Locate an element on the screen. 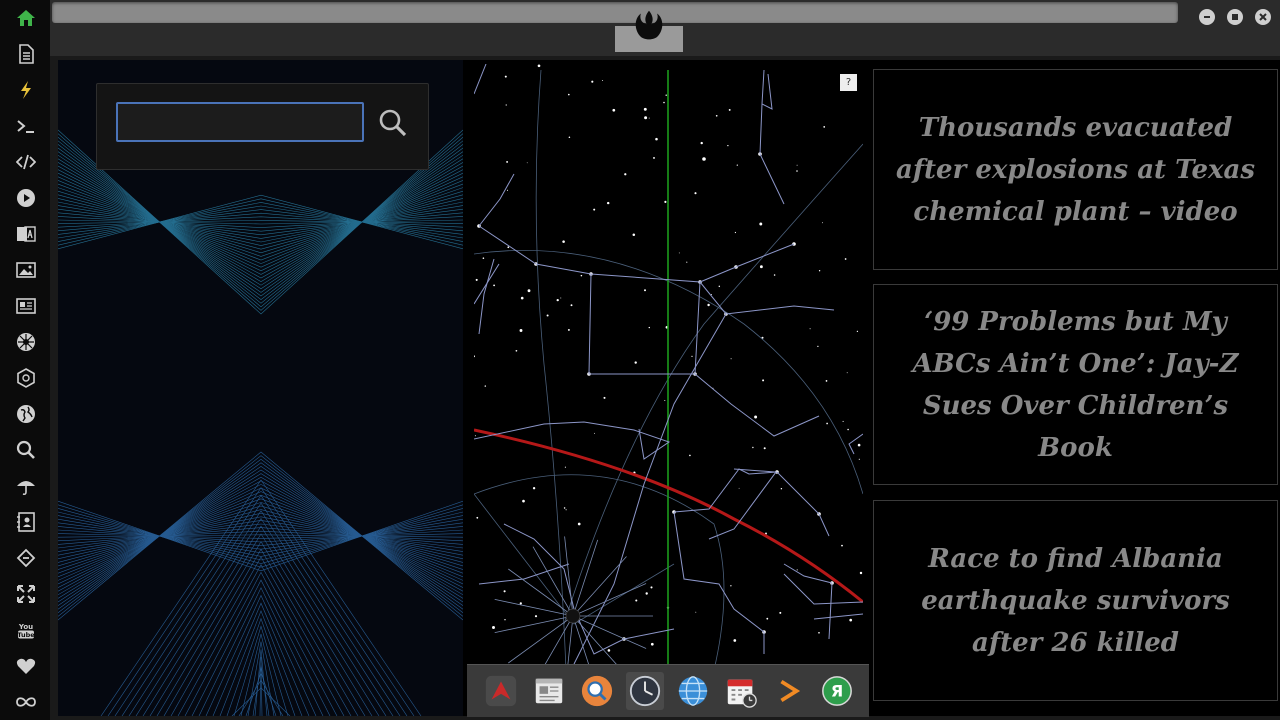  newspaper-icon is located at coordinates (26, 306).